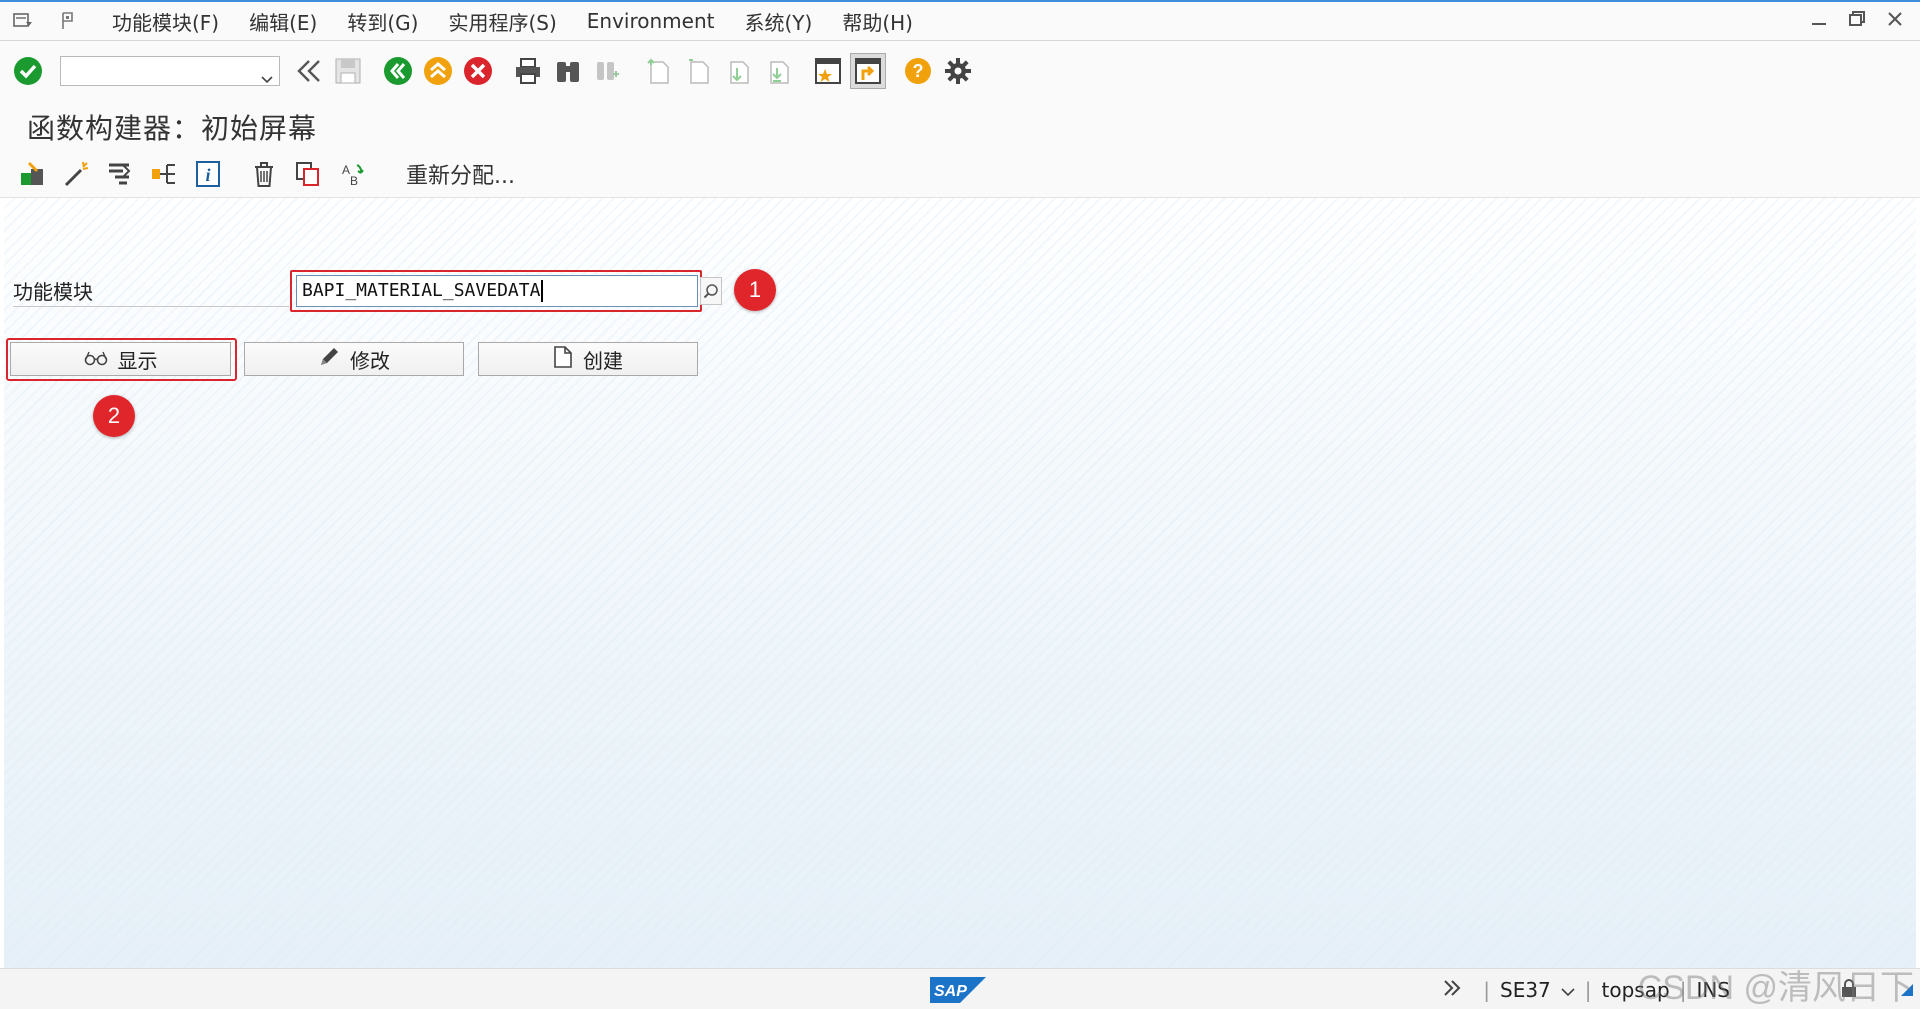 This screenshot has height=1009, width=1920. What do you see at coordinates (370, 360) in the screenshot?
I see `change-button-label: 修改` at bounding box center [370, 360].